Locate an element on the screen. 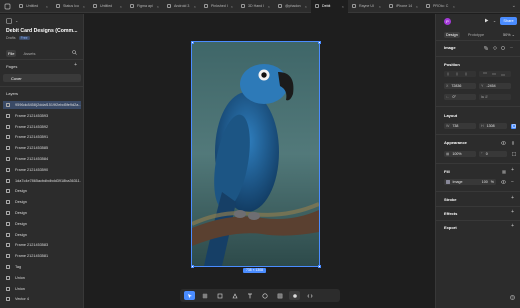 The image size is (520, 308). drafts-label: Drafts is located at coordinates (11, 38).